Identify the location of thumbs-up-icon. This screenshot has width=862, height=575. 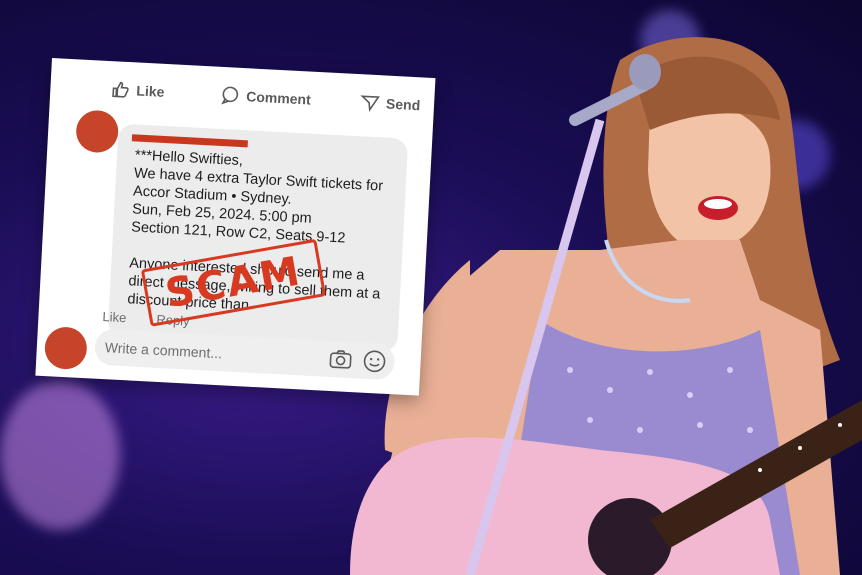
(120, 89).